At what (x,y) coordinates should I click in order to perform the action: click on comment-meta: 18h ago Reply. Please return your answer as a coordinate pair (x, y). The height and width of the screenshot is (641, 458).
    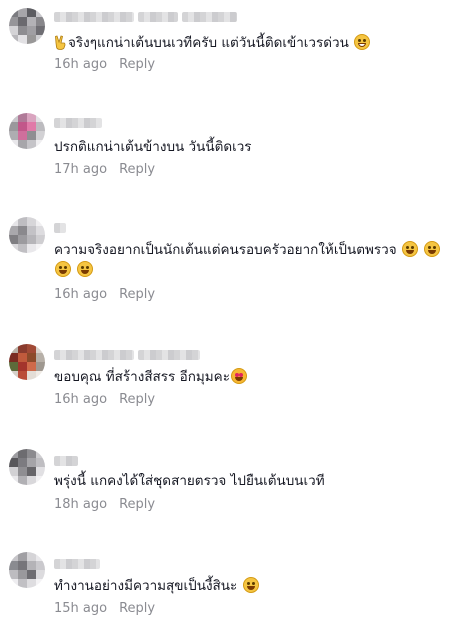
    Looking at the image, I should click on (104, 504).